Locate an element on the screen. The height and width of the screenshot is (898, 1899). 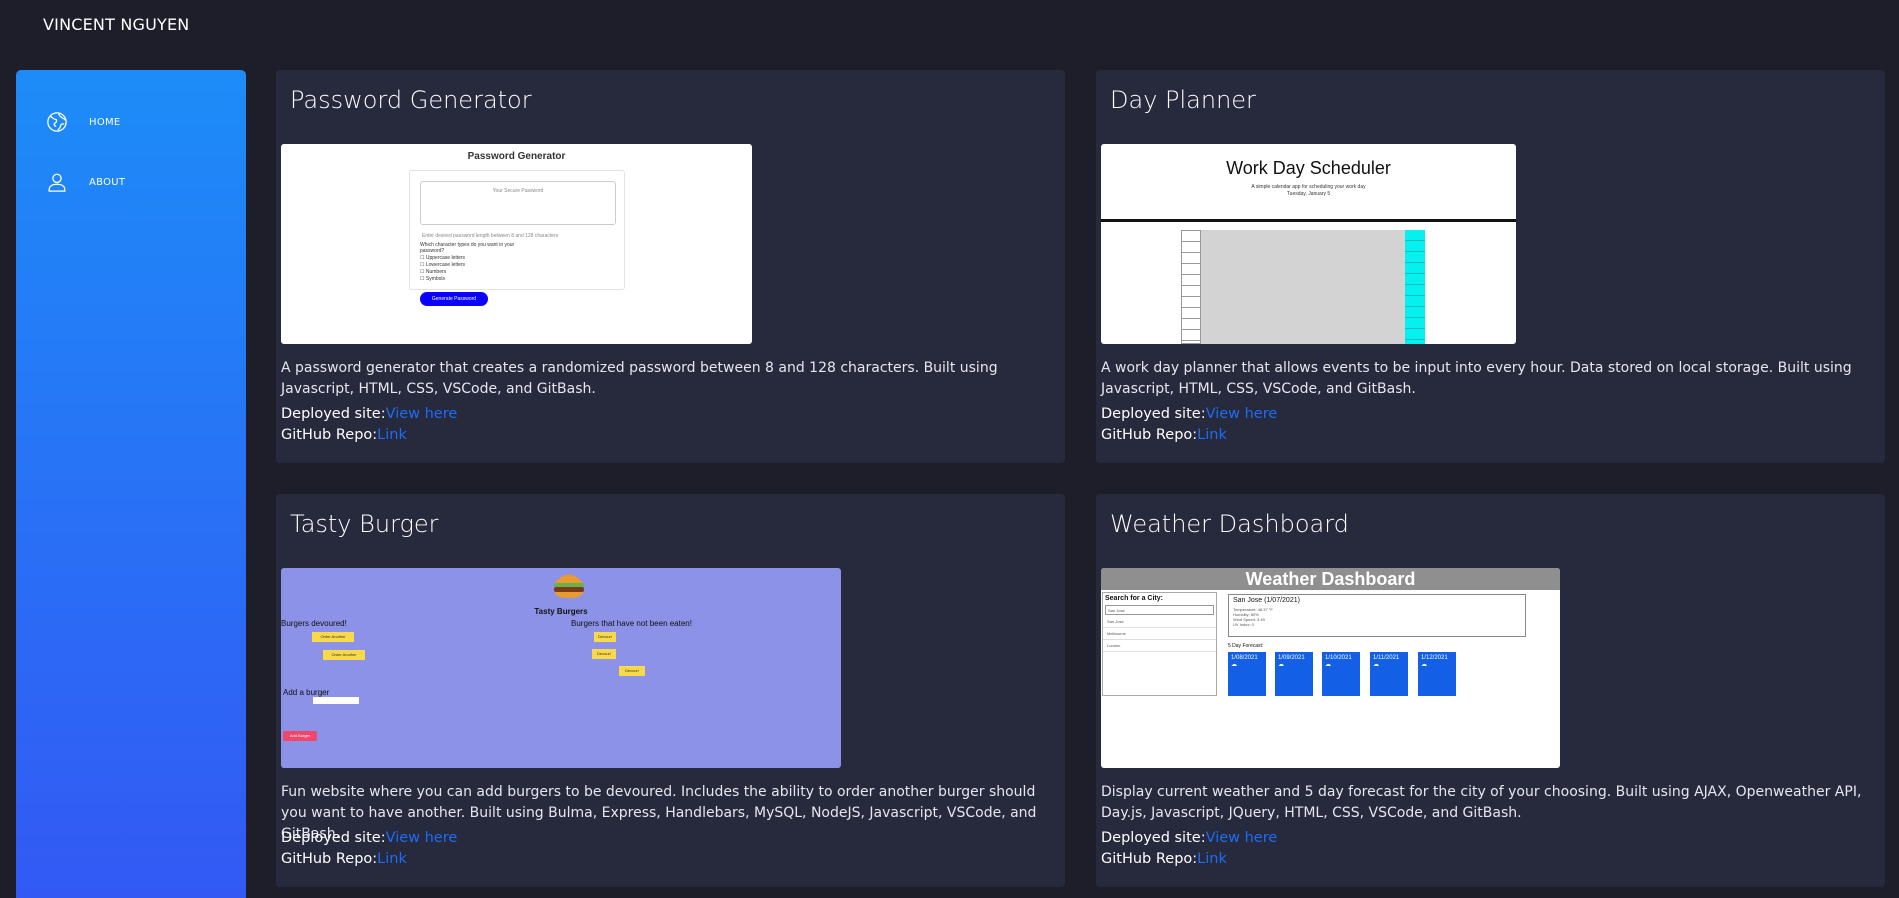
preview-add-heading: Add a burger is located at coordinates (306, 692).